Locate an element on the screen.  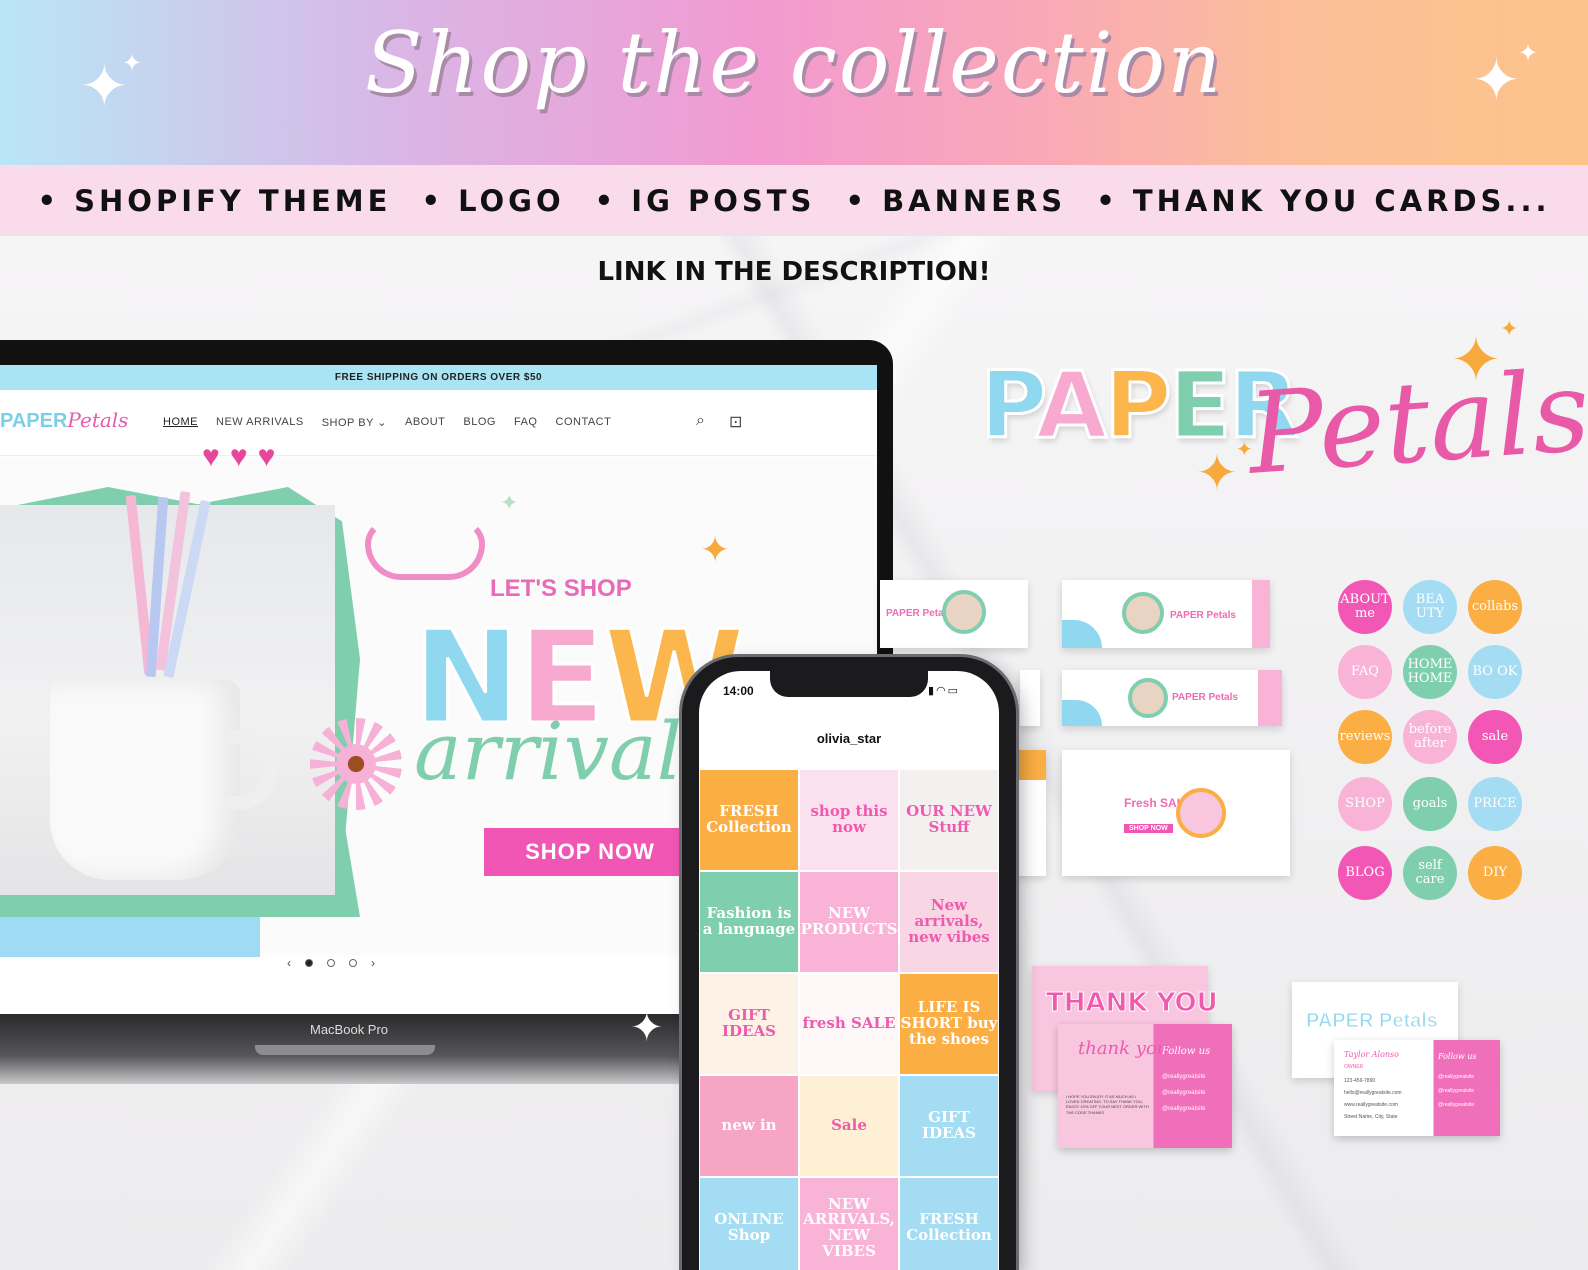
ig-post-text: shop this now is located at coordinates (849, 819).